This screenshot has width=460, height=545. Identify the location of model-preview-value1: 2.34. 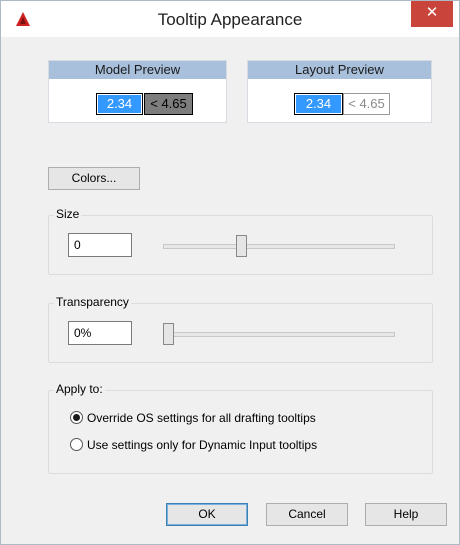
(119, 104).